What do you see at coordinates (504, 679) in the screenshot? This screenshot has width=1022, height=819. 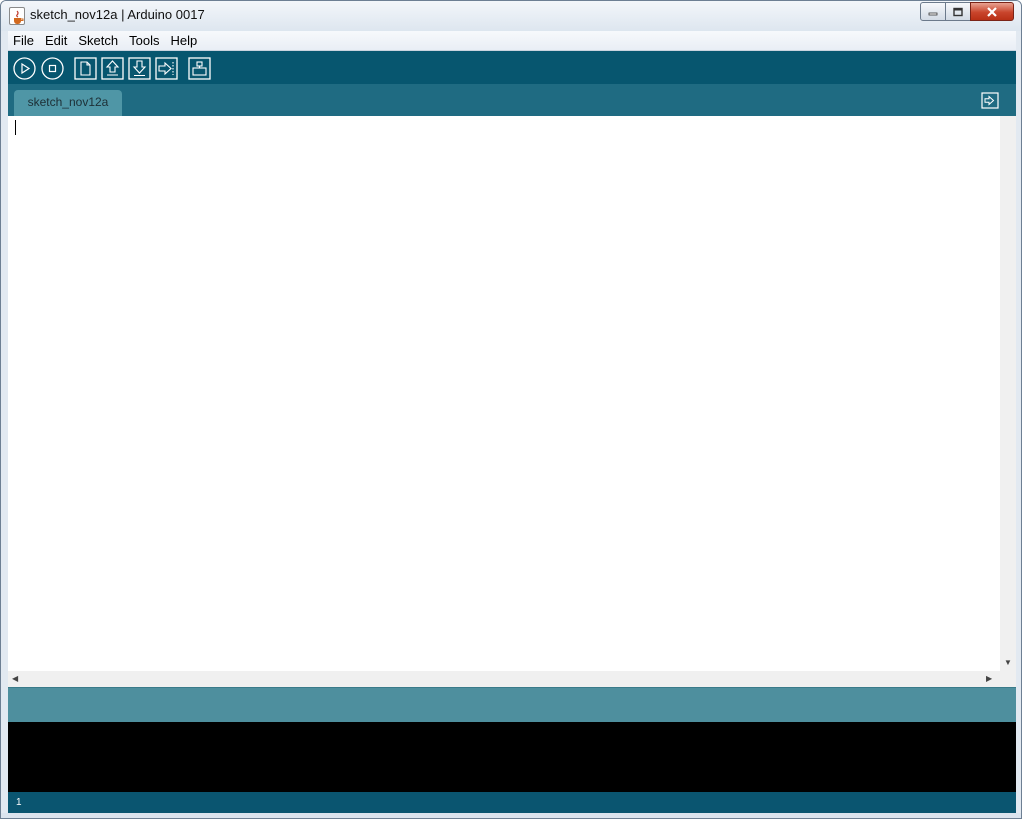 I see `horizontal-scrollbar: ◀ ▶` at bounding box center [504, 679].